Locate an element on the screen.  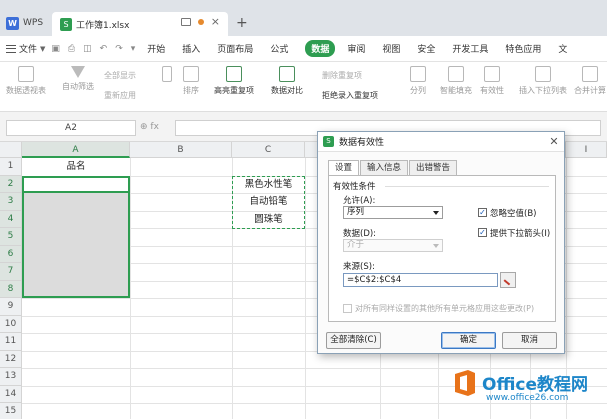
row-header-3: 3 is located at coordinates (11, 202).